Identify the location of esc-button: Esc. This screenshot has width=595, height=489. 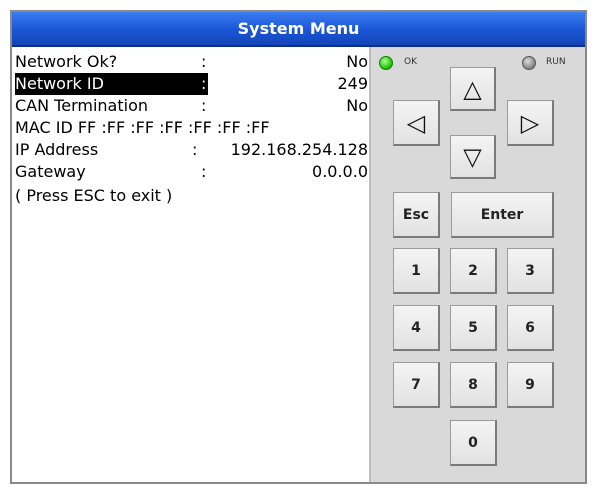
(416, 215).